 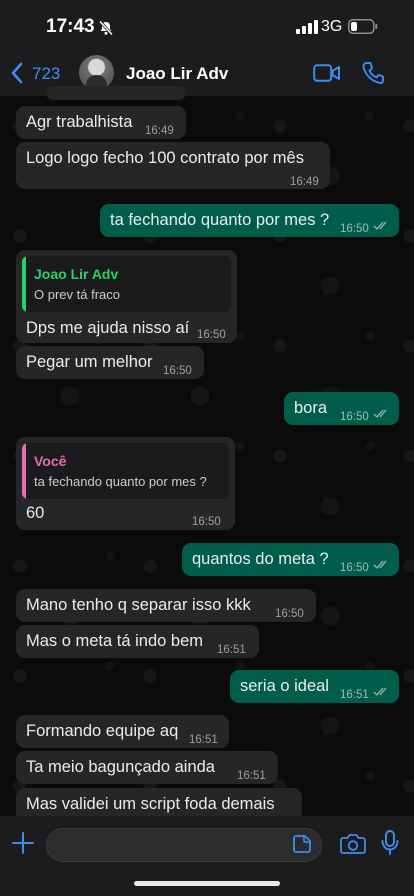 I want to click on reply-quote-text: ta fechando quanto por mes ?, so click(x=120, y=481).